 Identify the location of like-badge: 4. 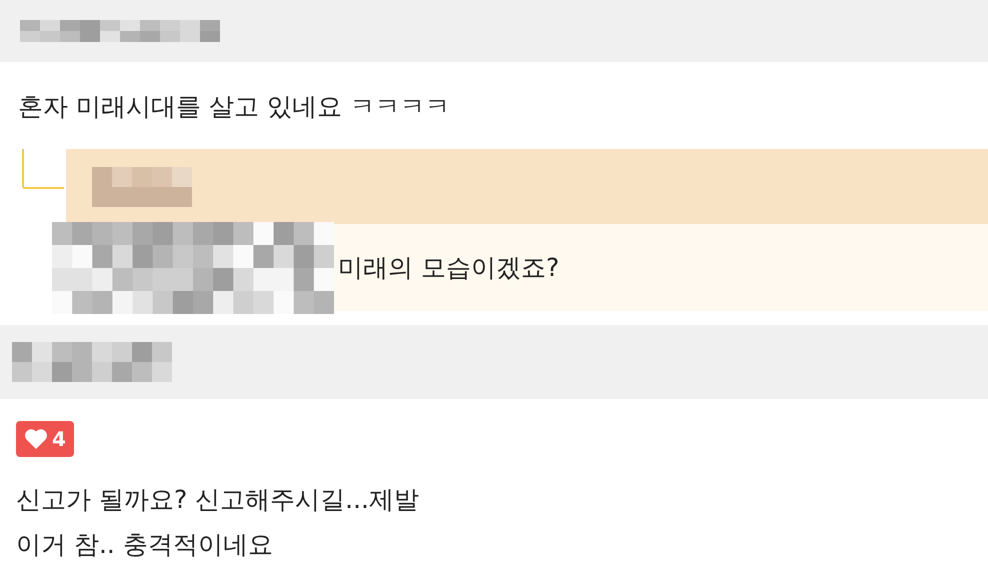
(45, 439).